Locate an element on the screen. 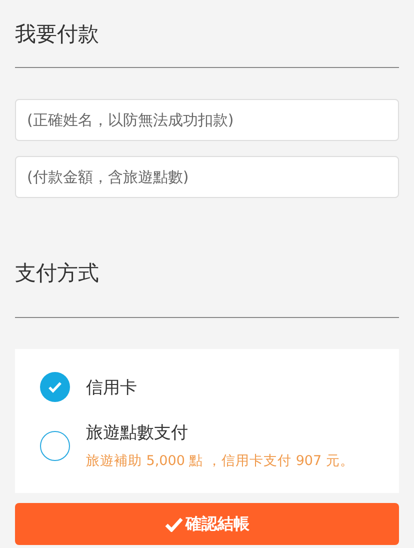 The width and height of the screenshot is (414, 548). option-label: 信用卡 is located at coordinates (111, 387).